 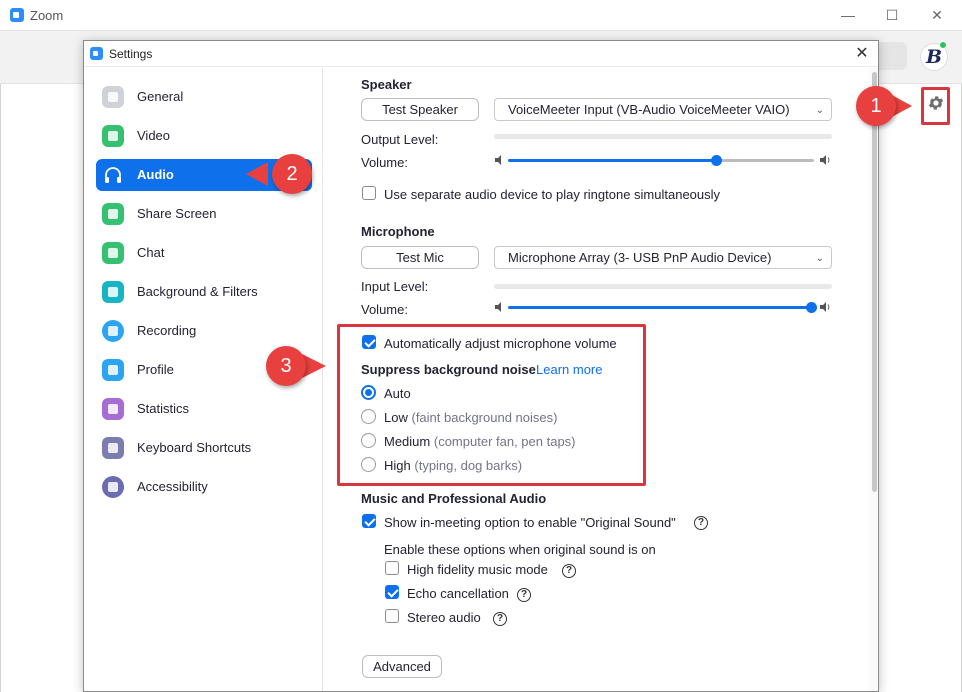 What do you see at coordinates (384, 162) in the screenshot?
I see `speaker-volume-label: Volume:` at bounding box center [384, 162].